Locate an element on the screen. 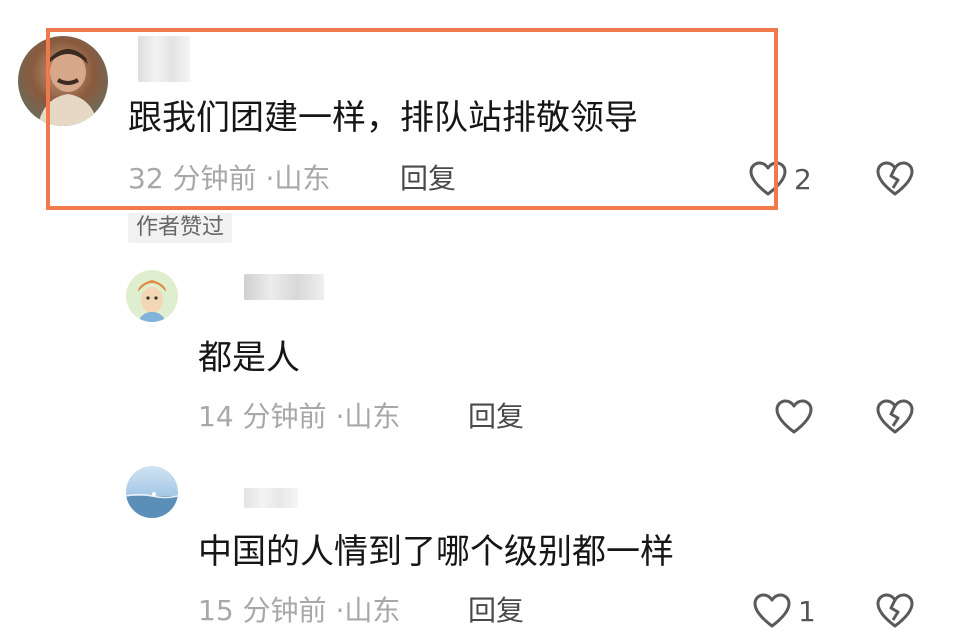 Image resolution: width=960 pixels, height=639 pixels. comment-time: 15 分钟前 is located at coordinates (262, 610).